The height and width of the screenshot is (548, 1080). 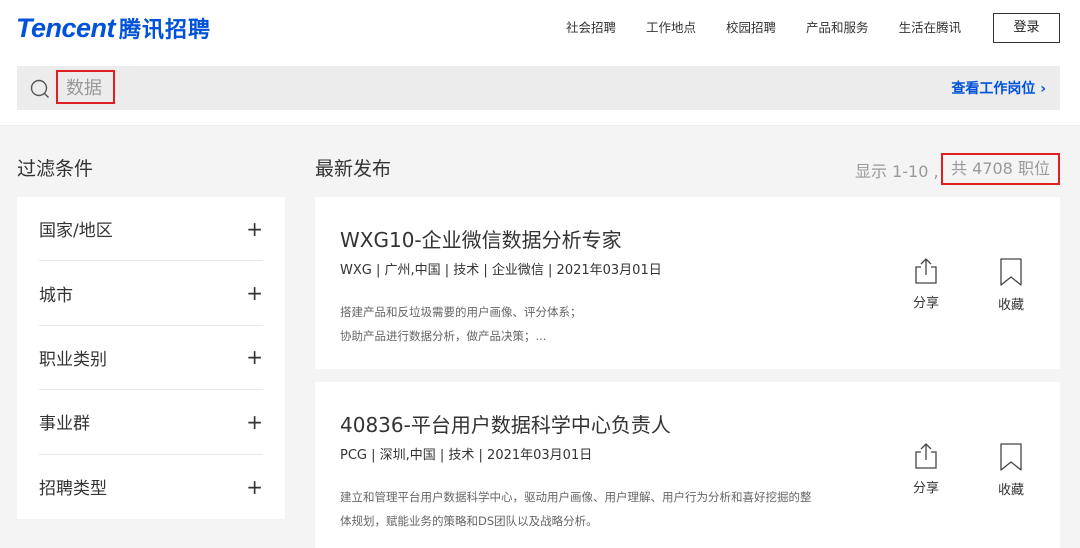 I want to click on job-meta: PCG | 深圳,中国 | 技术 | 2021年03月01日, so click(x=466, y=455).